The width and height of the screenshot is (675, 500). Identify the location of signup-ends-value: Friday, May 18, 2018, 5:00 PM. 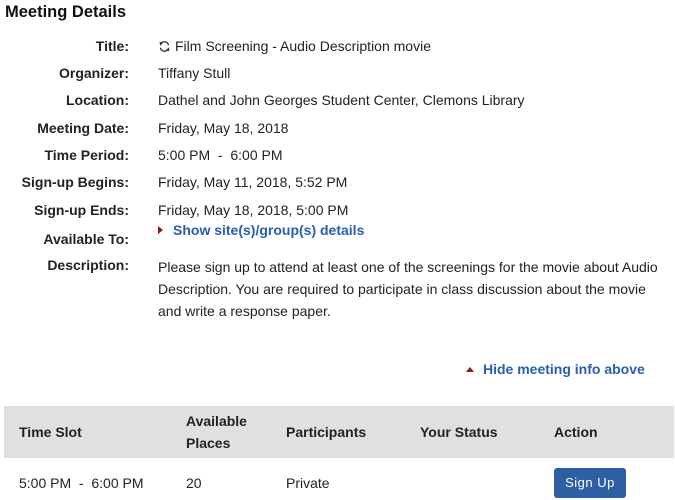
(253, 210).